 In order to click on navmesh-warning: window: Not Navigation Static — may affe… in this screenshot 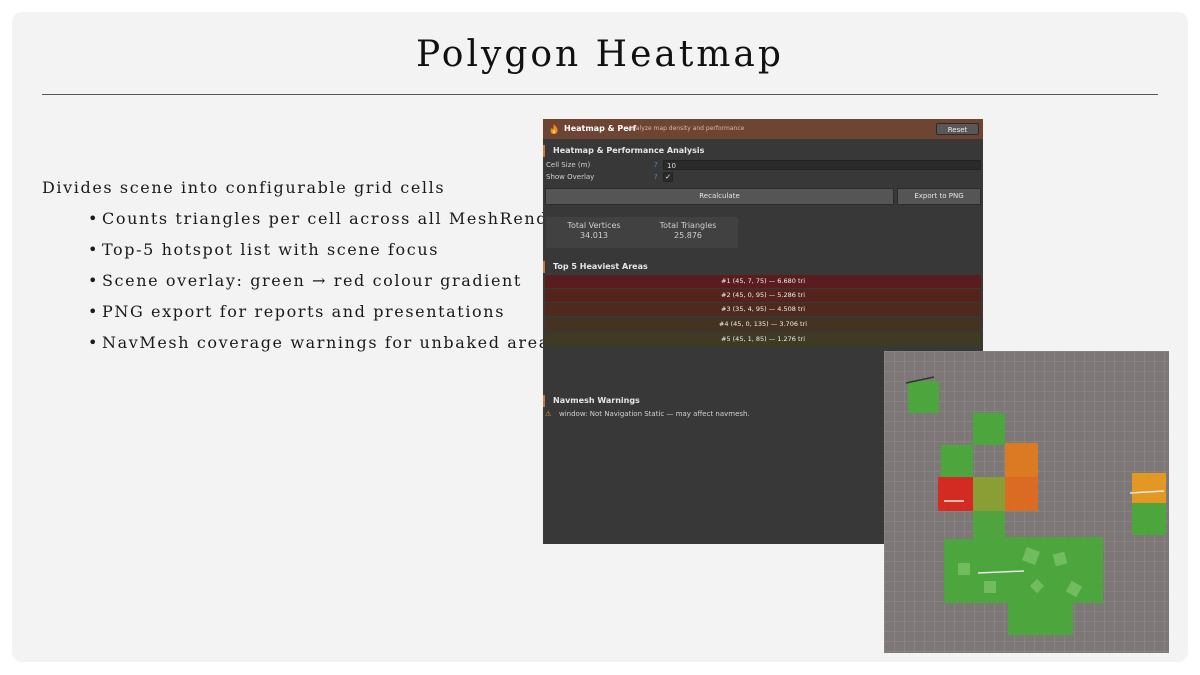, I will do `click(654, 414)`.